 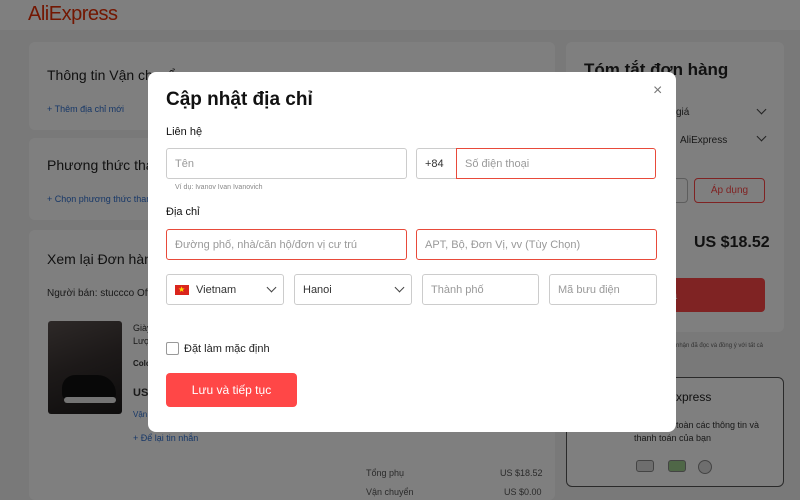 What do you see at coordinates (184, 132) in the screenshot?
I see `contact-section-label: Liên hệ` at bounding box center [184, 132].